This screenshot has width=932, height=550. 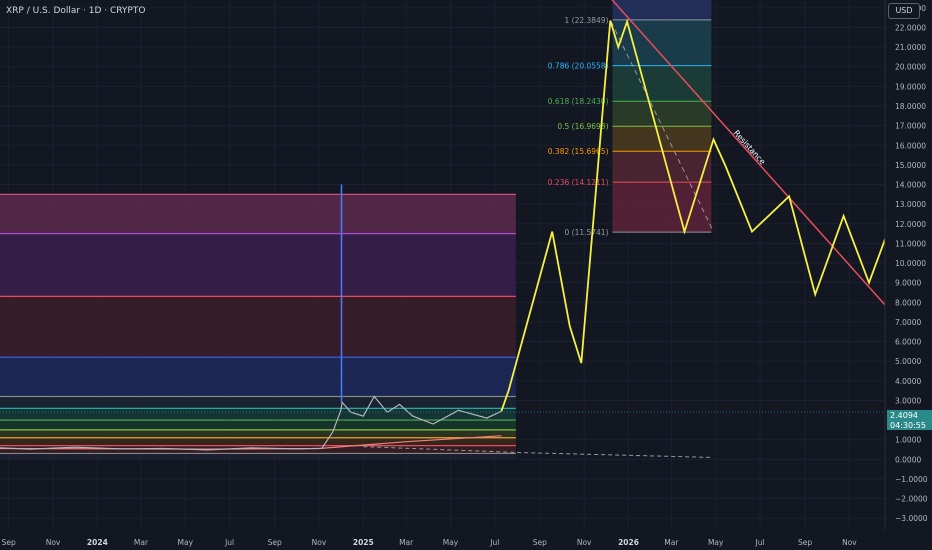 What do you see at coordinates (910, 126) in the screenshot?
I see `y-tick-label: 17.0000` at bounding box center [910, 126].